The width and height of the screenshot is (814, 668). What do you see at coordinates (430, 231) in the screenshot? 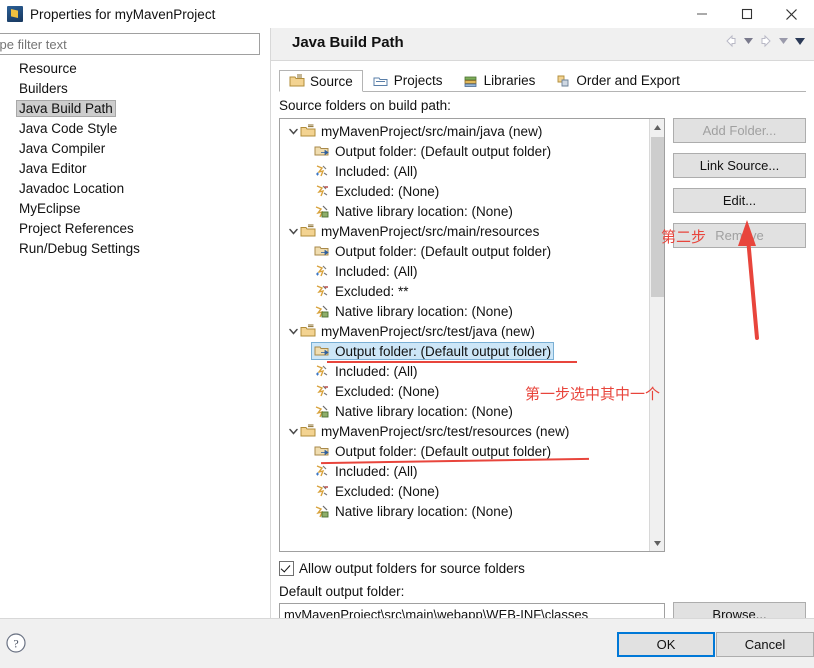
I see `tree-root-label: myMavenProject/src/main/resources` at bounding box center [430, 231].